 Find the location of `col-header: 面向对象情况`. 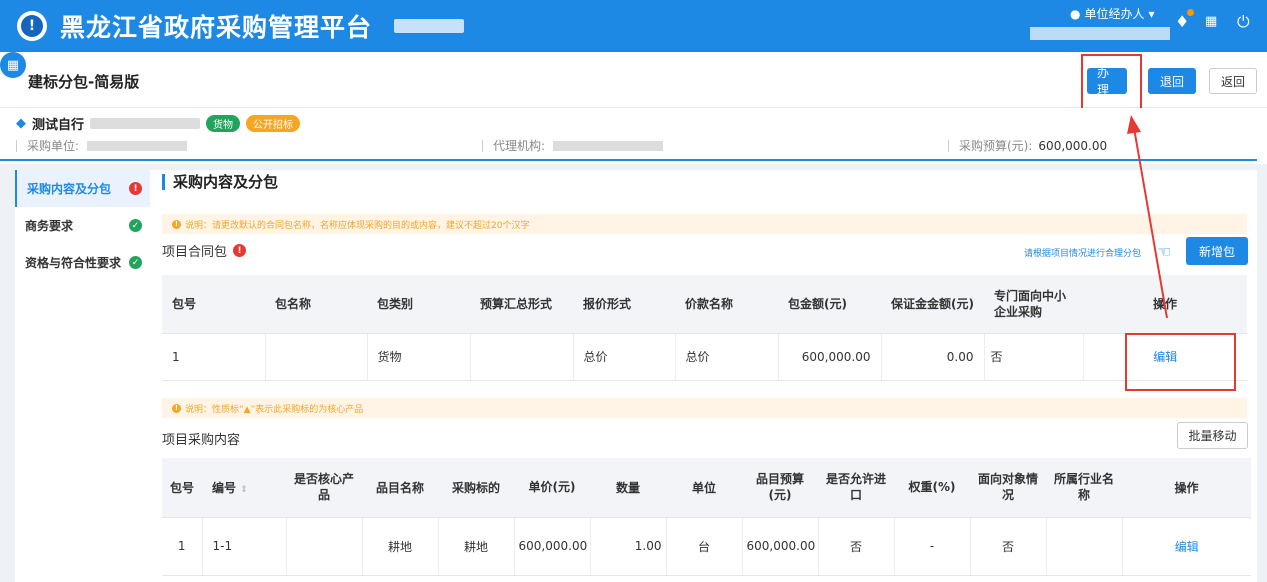

col-header: 面向对象情况 is located at coordinates (1008, 488).